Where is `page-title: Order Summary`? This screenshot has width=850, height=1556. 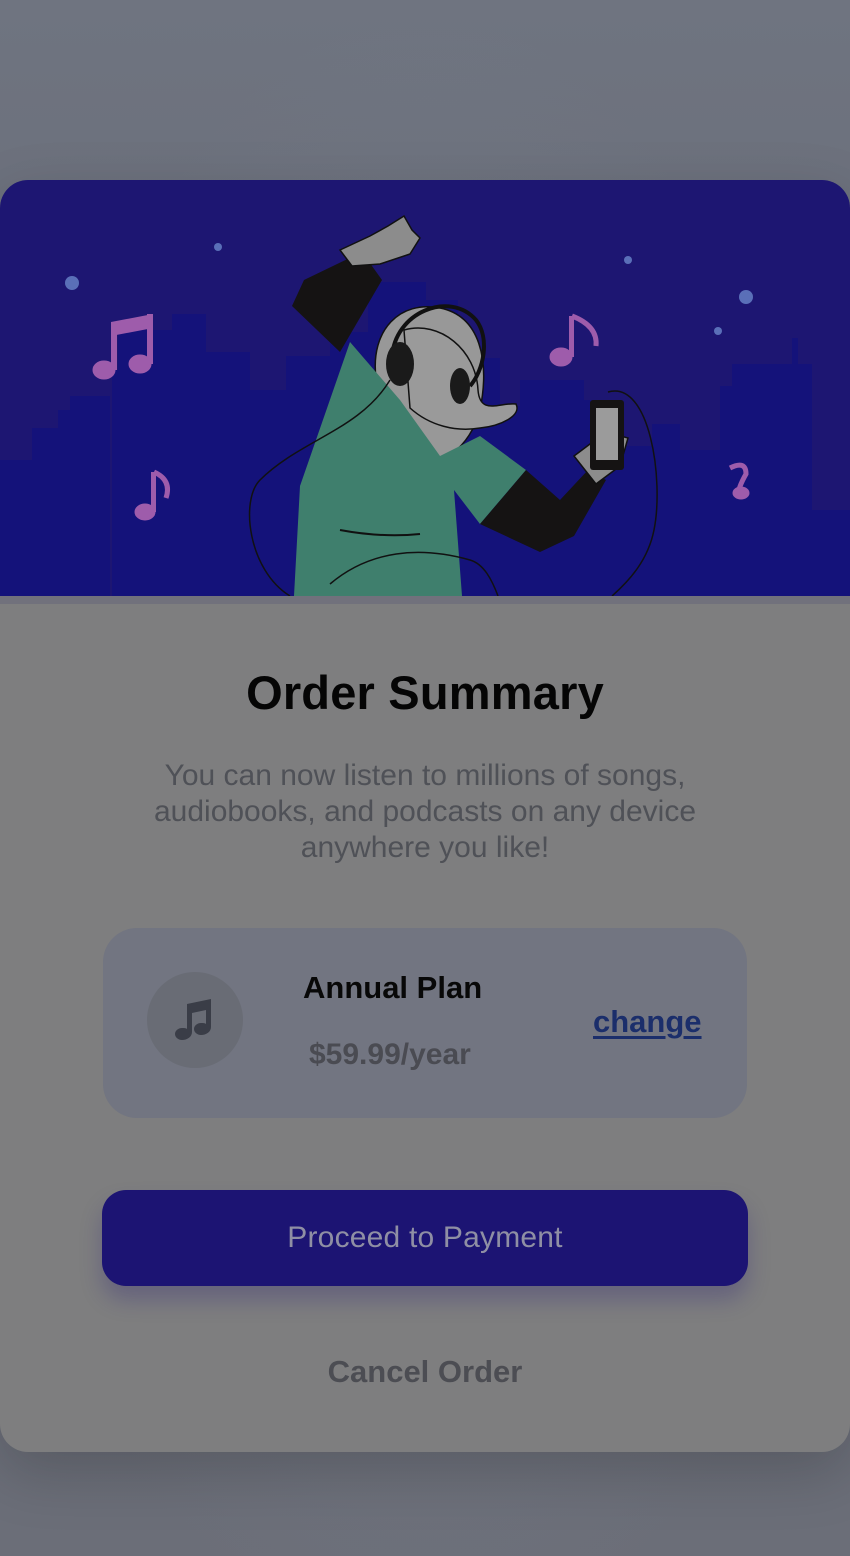 page-title: Order Summary is located at coordinates (425, 692).